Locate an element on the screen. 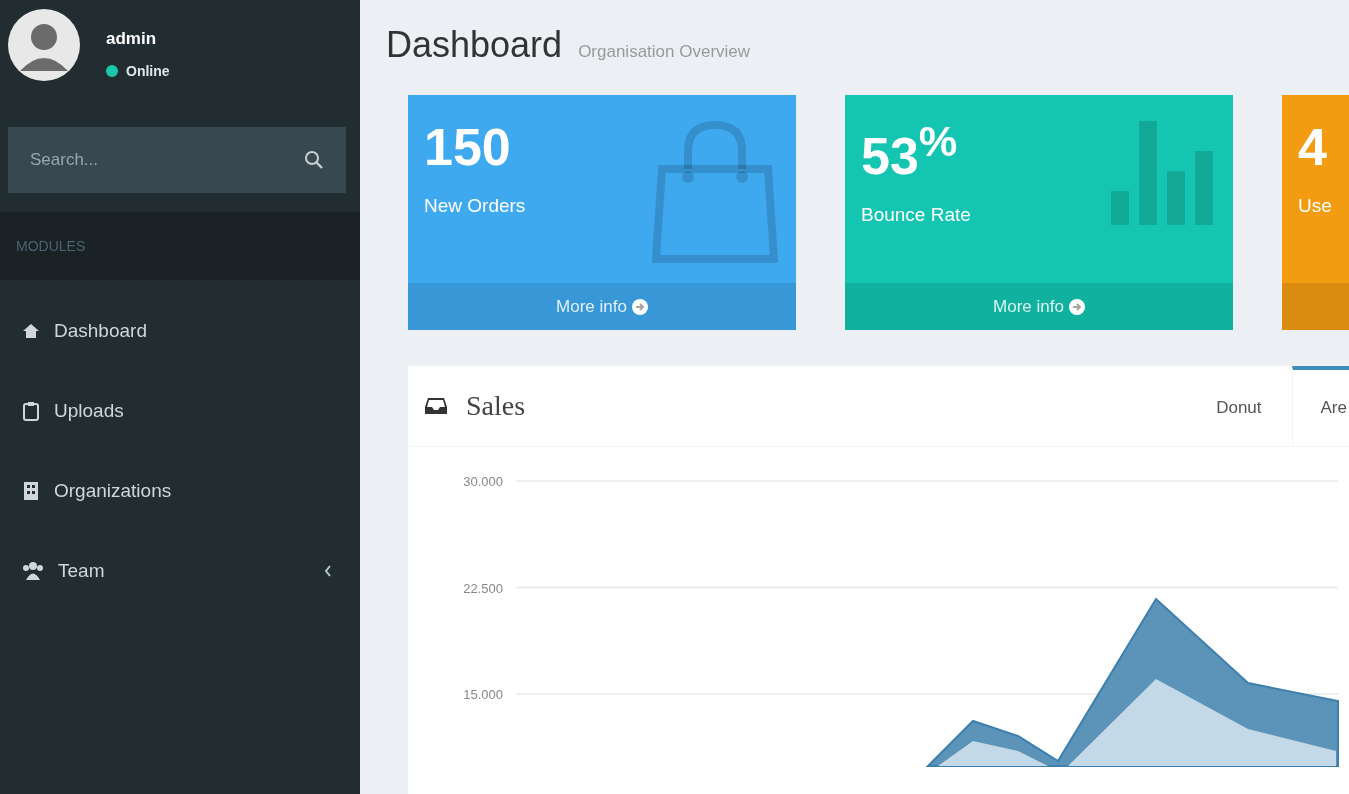 This screenshot has height=794, width=1349. section-title: MODULES is located at coordinates (51, 246).